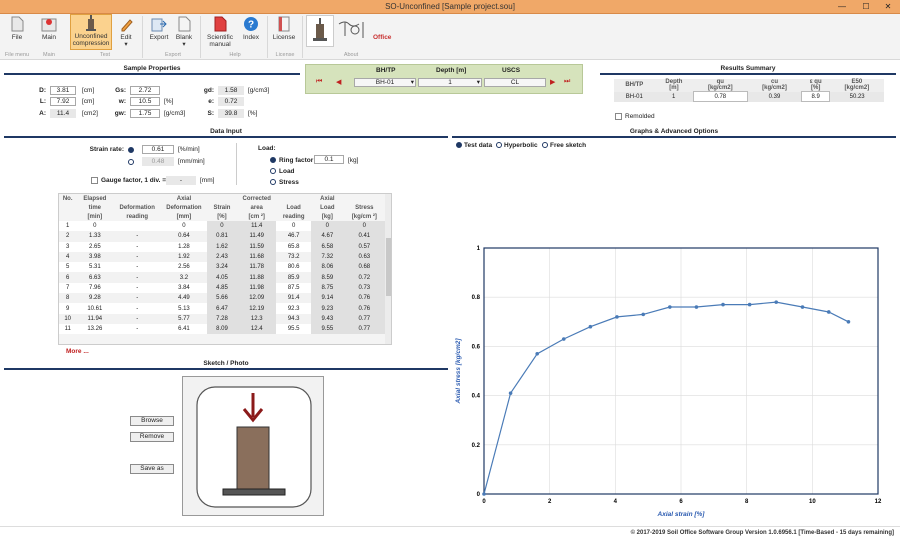  Describe the element at coordinates (95, 318) in the screenshot. I see `table-cell: 11.94` at that location.